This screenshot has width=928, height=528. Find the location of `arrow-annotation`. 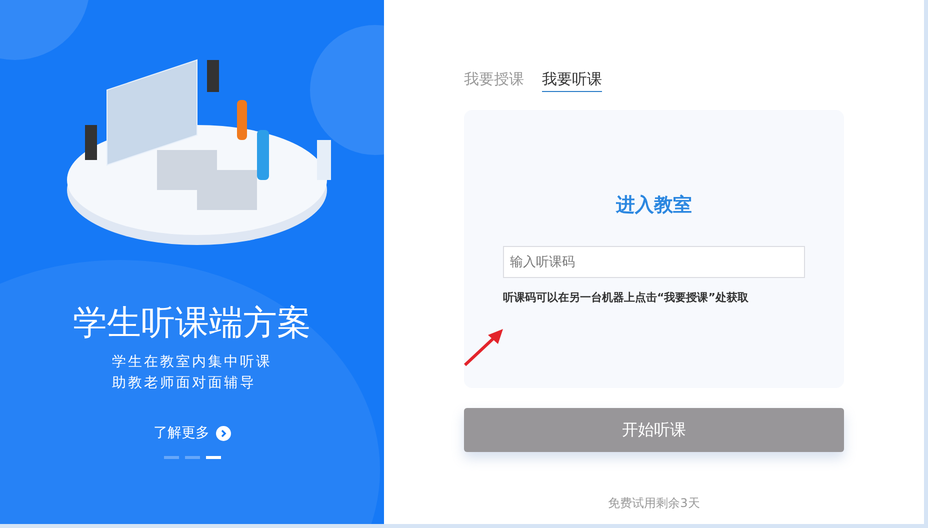

arrow-annotation is located at coordinates (483, 347).